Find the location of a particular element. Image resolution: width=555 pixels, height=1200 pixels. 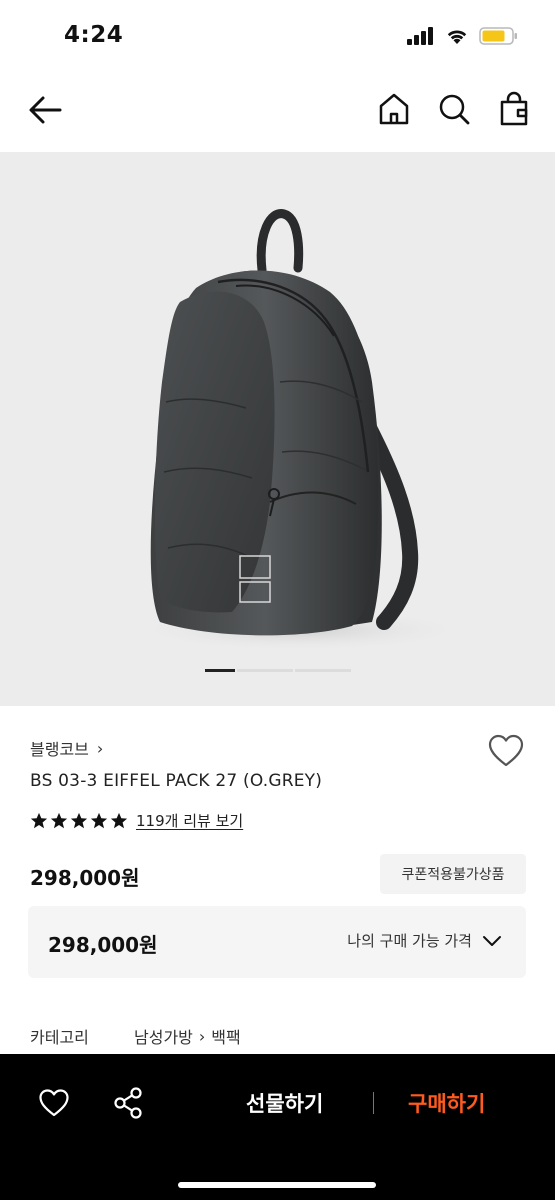

bottom-action-bar: 선물하기 구매하기 is located at coordinates (277, 1127).